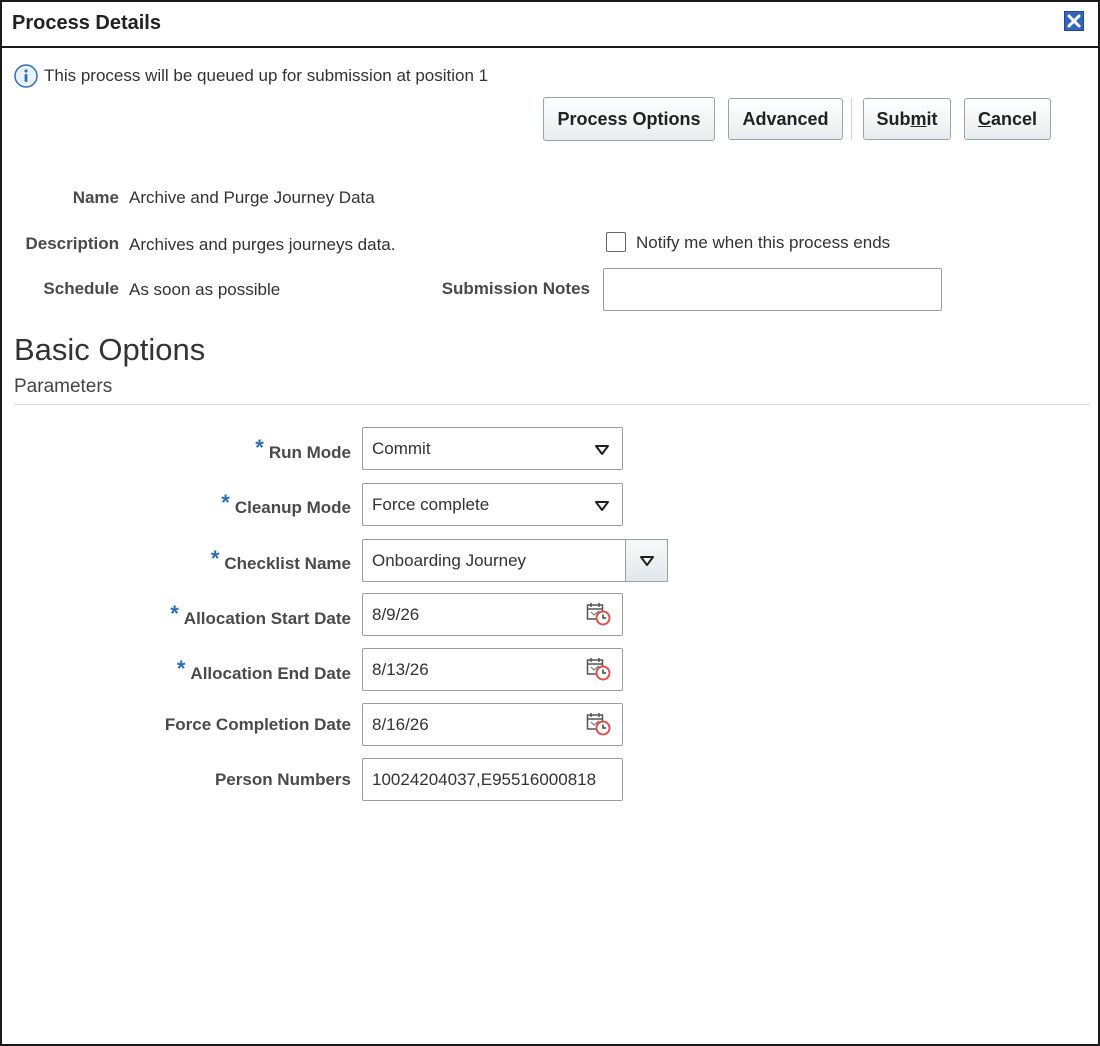 This screenshot has width=1100, height=1046. What do you see at coordinates (282, 779) in the screenshot?
I see `person-numbers-label: Person Numbers` at bounding box center [282, 779].